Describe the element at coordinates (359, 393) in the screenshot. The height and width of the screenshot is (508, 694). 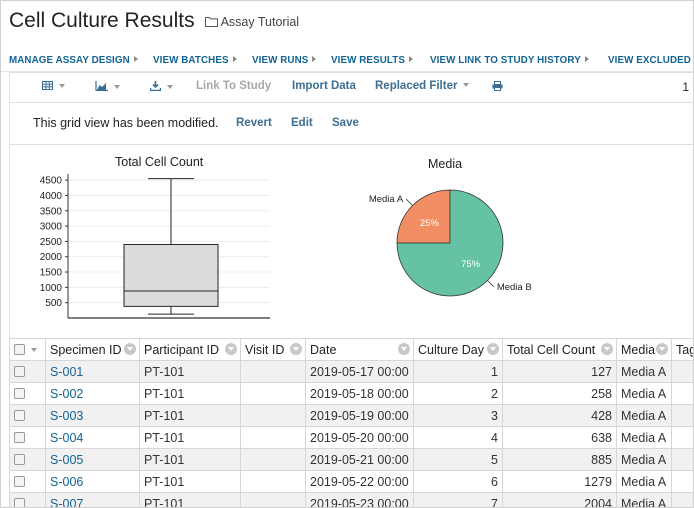
I see `date-cell: 2019-05-18 00:00` at that location.